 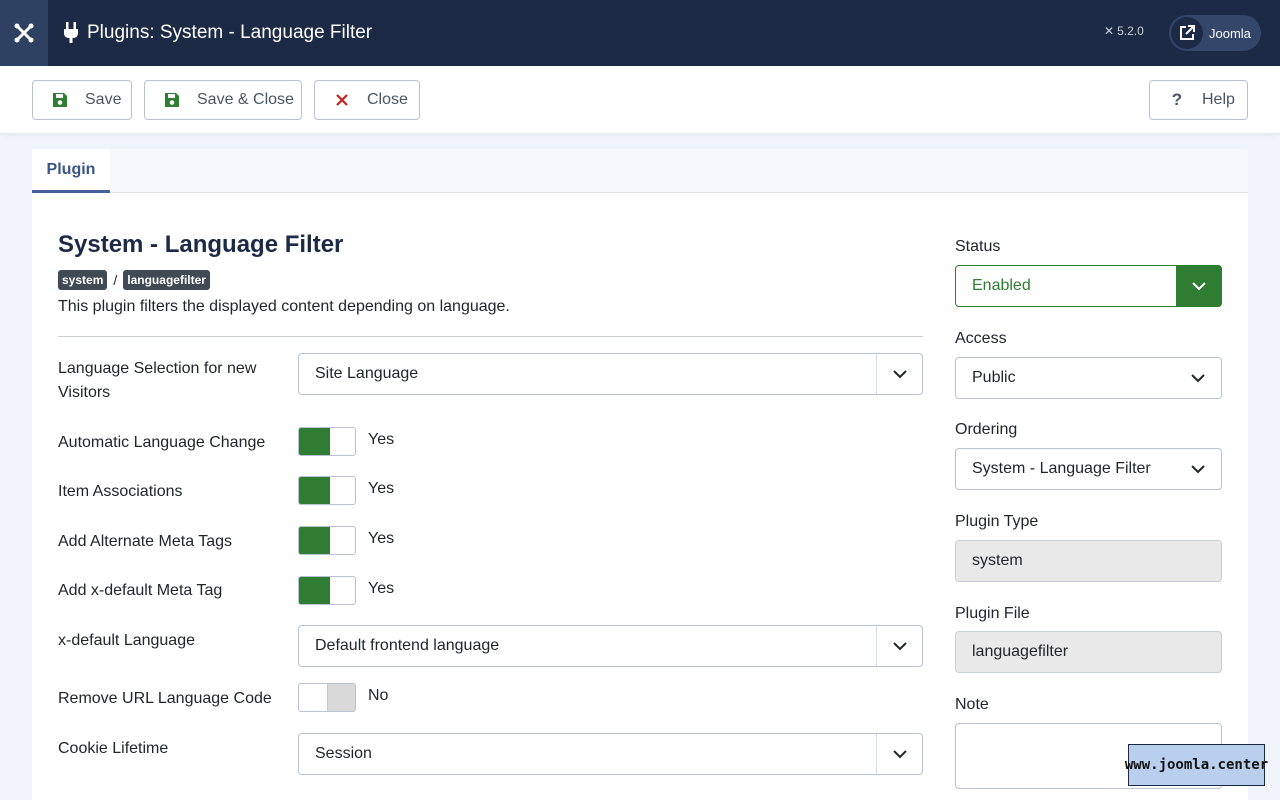 What do you see at coordinates (1088, 286) in the screenshot?
I see `status-select: Enabled` at bounding box center [1088, 286].